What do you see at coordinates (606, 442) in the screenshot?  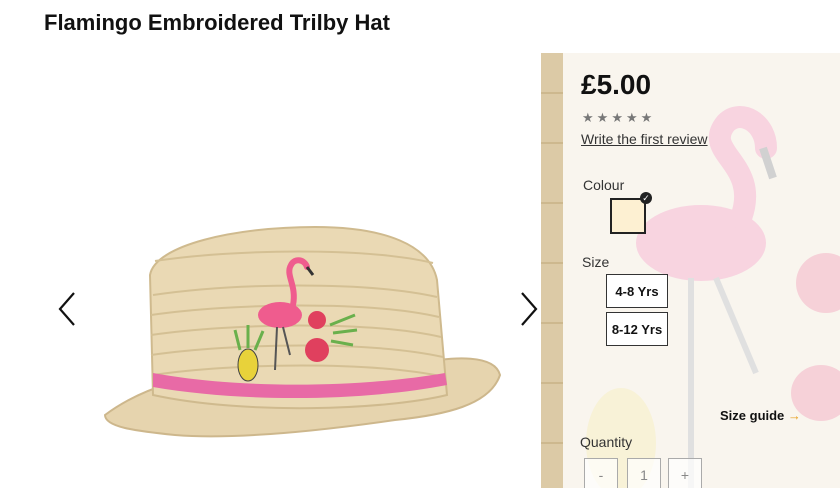 I see `quantity-label: Quantity` at bounding box center [606, 442].